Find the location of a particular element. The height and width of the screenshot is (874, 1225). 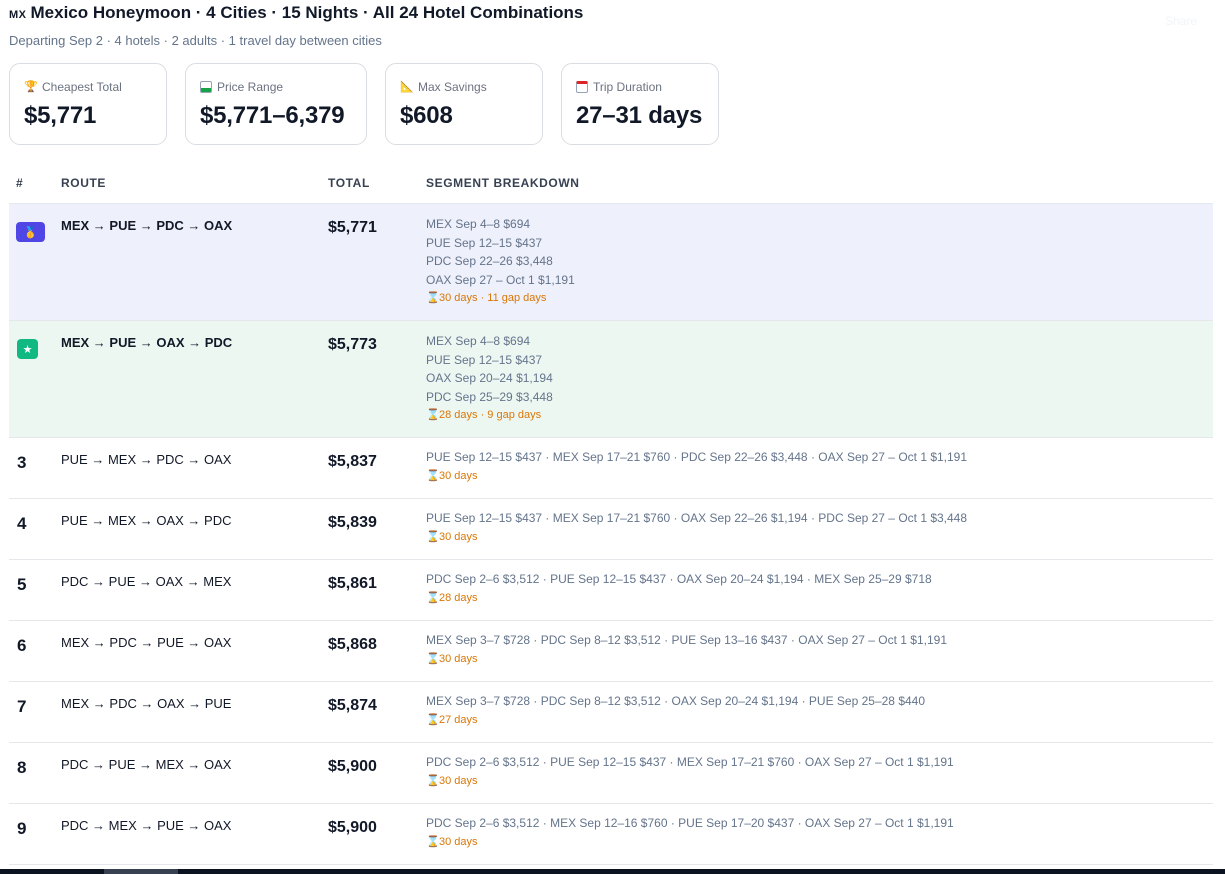

mexico-flag-icon: MX is located at coordinates (18, 15).